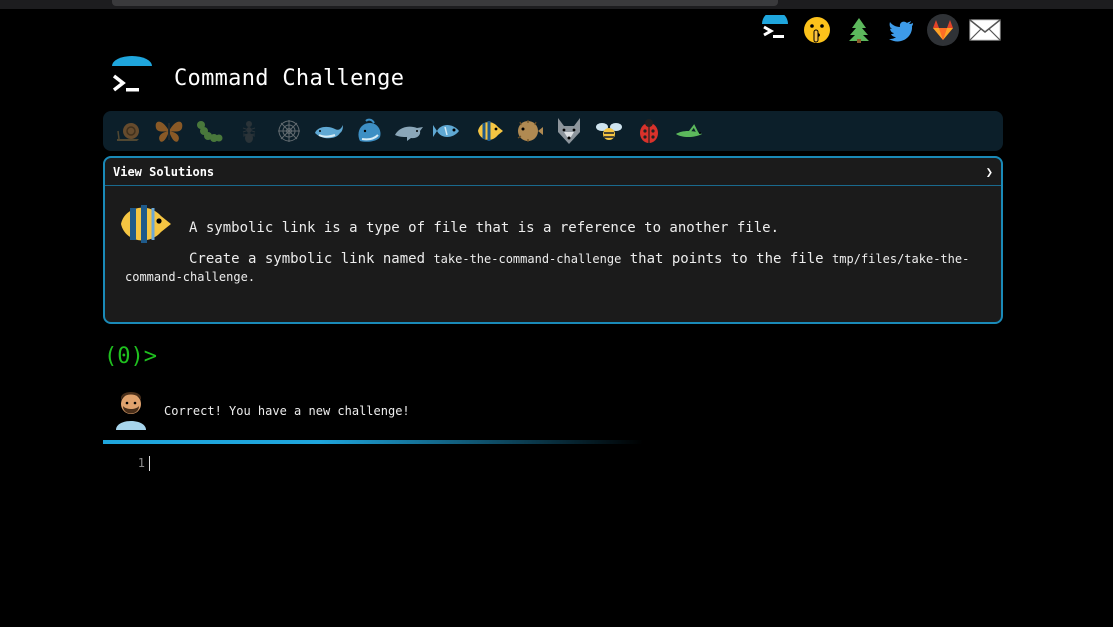 The image size is (1113, 627). I want to click on divider-line, so click(373, 442).